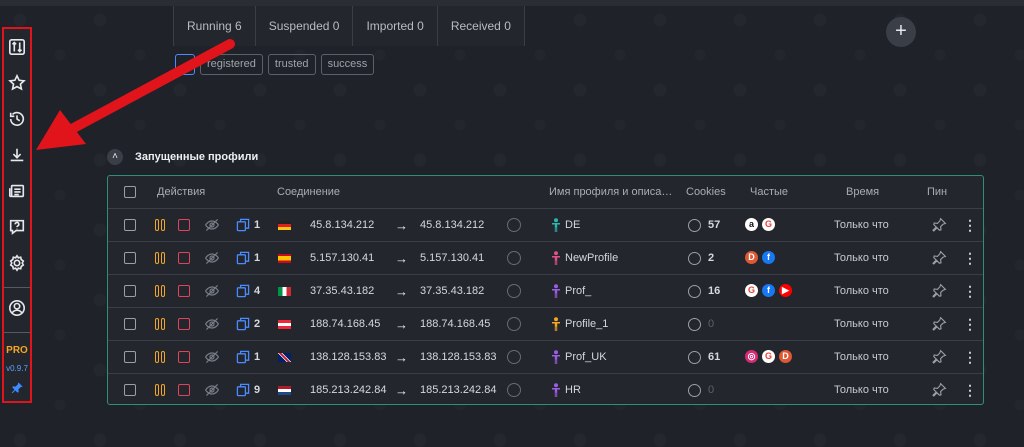 This screenshot has height=447, width=1024. What do you see at coordinates (714, 225) in the screenshot?
I see `cookies-count: 57` at bounding box center [714, 225].